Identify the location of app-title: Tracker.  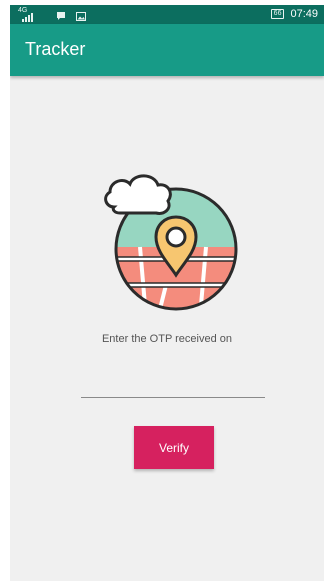
(55, 49).